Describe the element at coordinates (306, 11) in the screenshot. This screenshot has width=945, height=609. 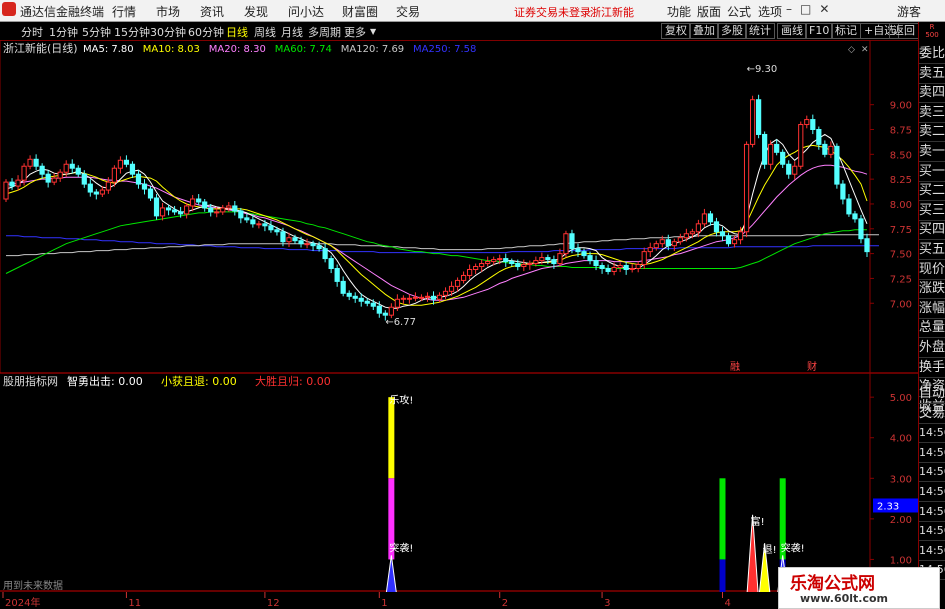
I see `menu-wenxiaoda: 问小达` at that location.